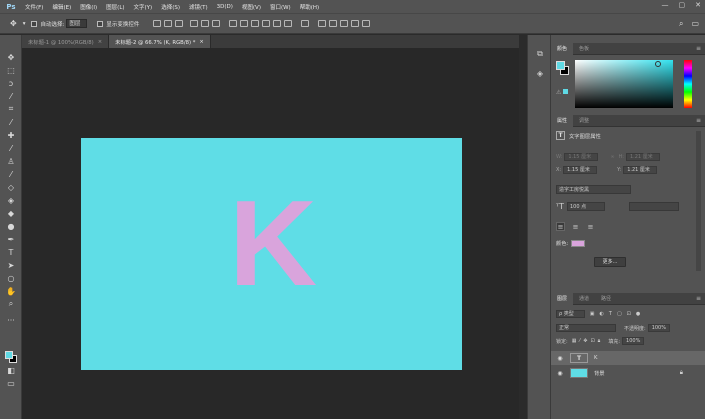  Describe the element at coordinates (266, 23) in the screenshot. I see `distribute-left-icon` at that location.